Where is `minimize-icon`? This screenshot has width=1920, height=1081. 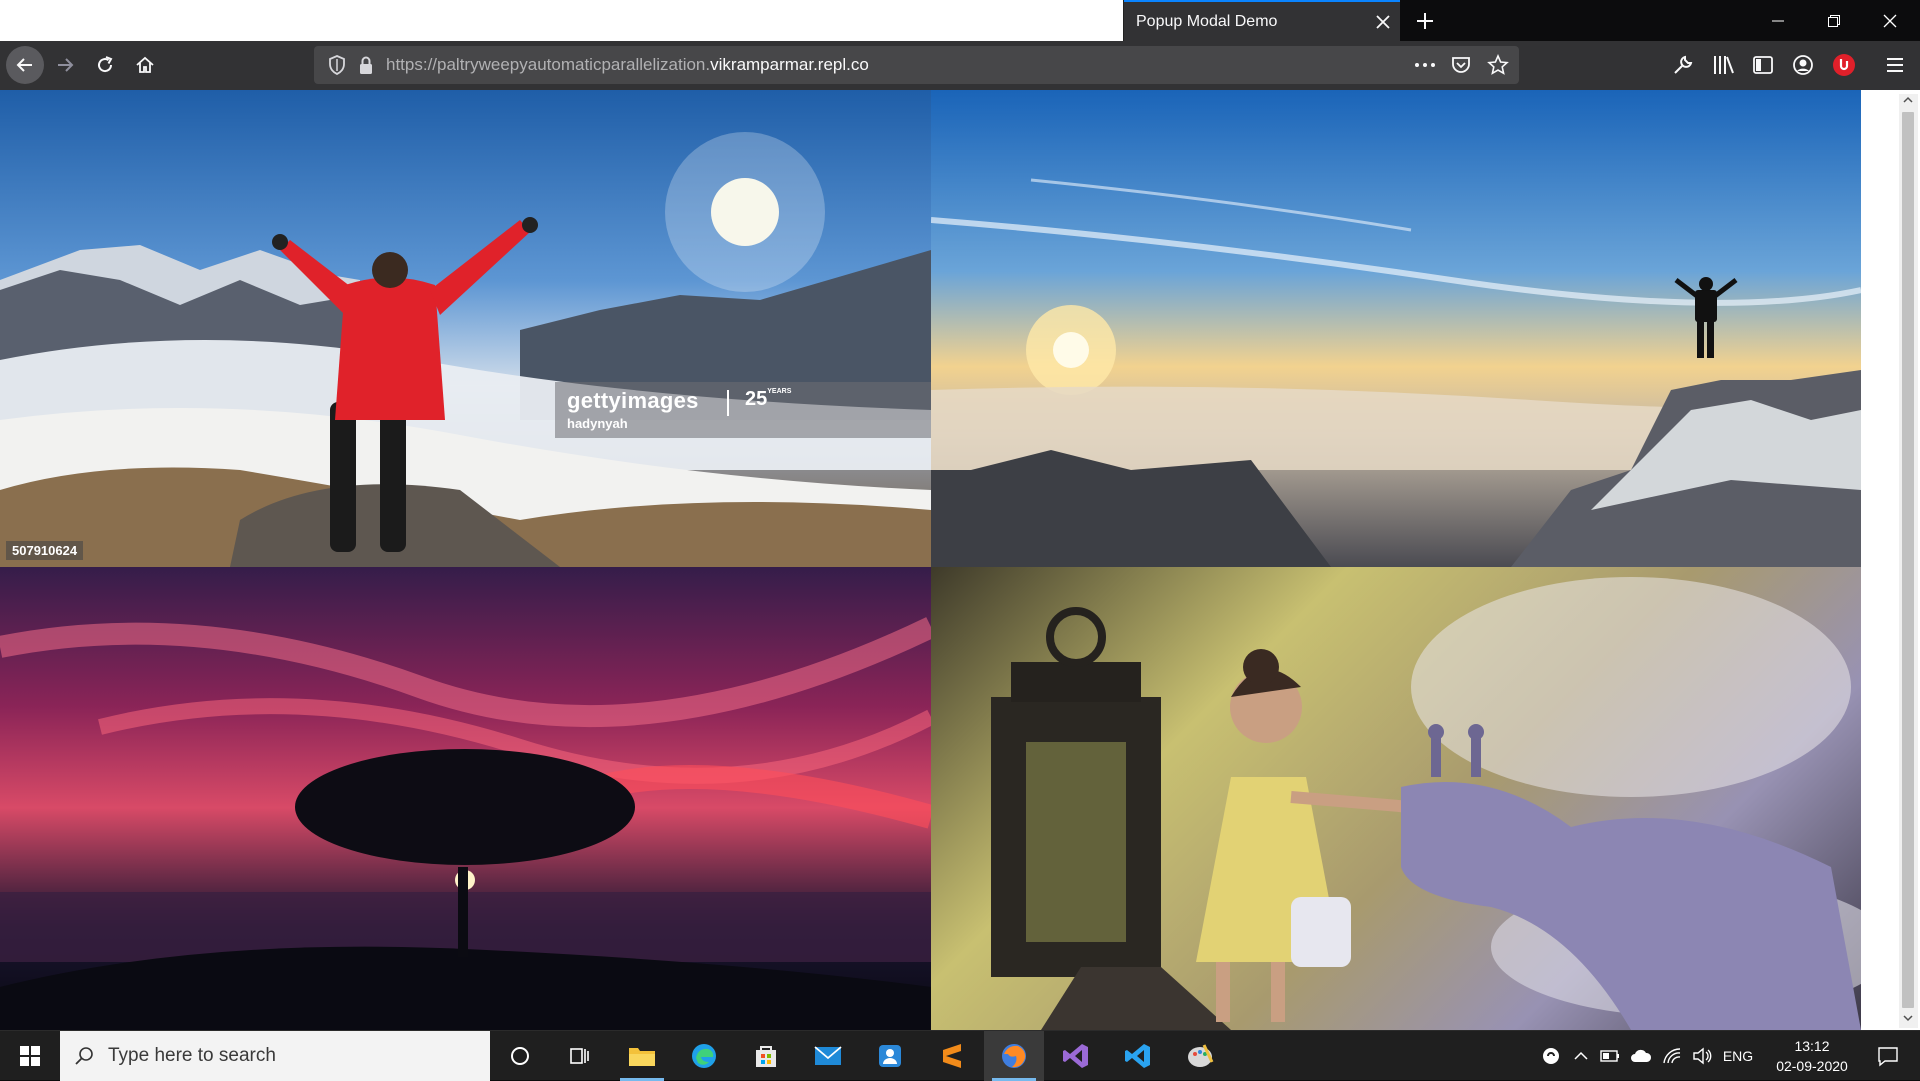 minimize-icon is located at coordinates (1778, 20).